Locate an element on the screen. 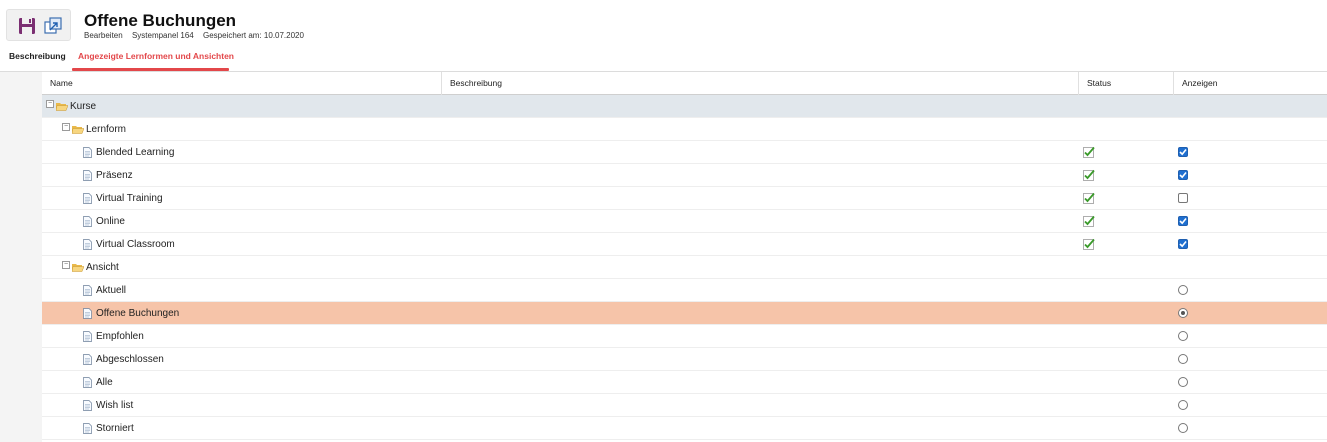  grid-header: Name Beschreibung Status Anzeigen is located at coordinates (684, 83).